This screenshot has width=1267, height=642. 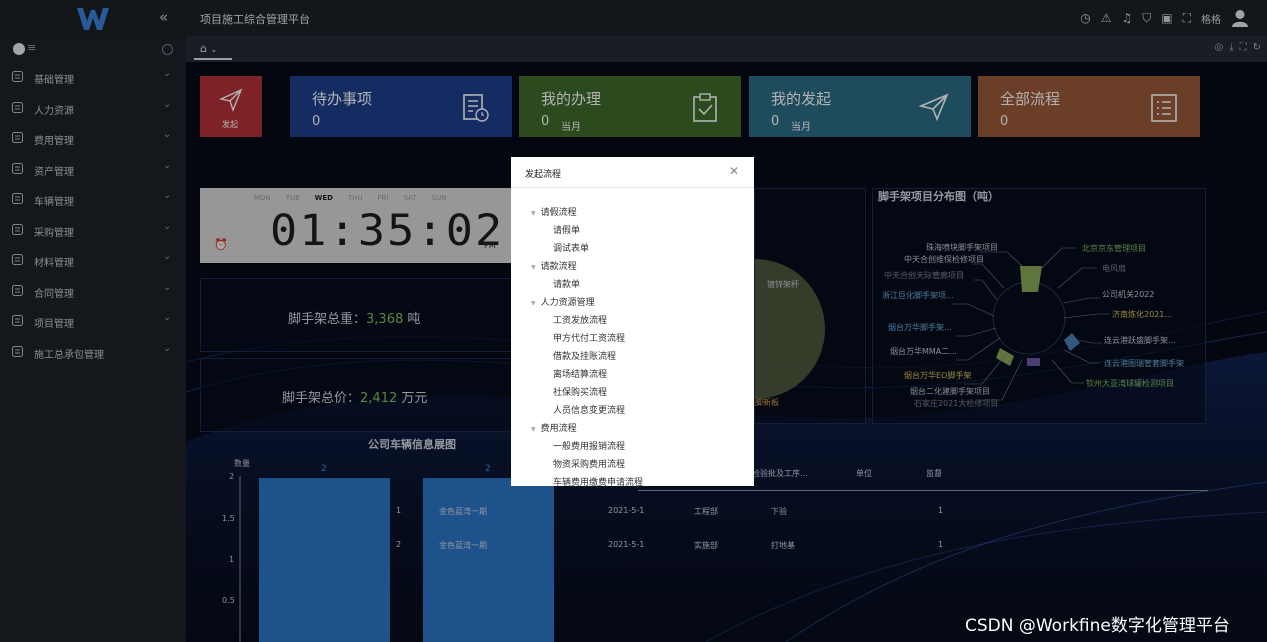 I want to click on close-icon: ✕, so click(x=734, y=171).